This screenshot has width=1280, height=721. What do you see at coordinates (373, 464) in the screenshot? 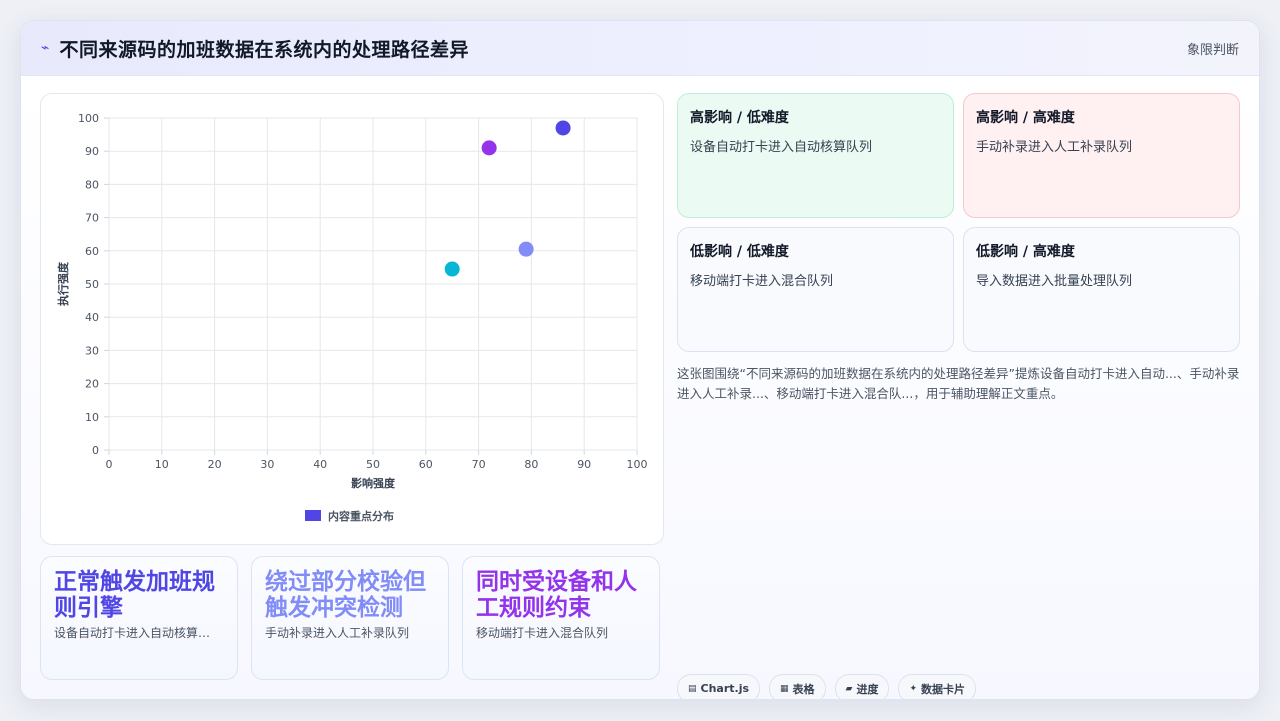
I see `x-tick-label: 50` at bounding box center [373, 464].